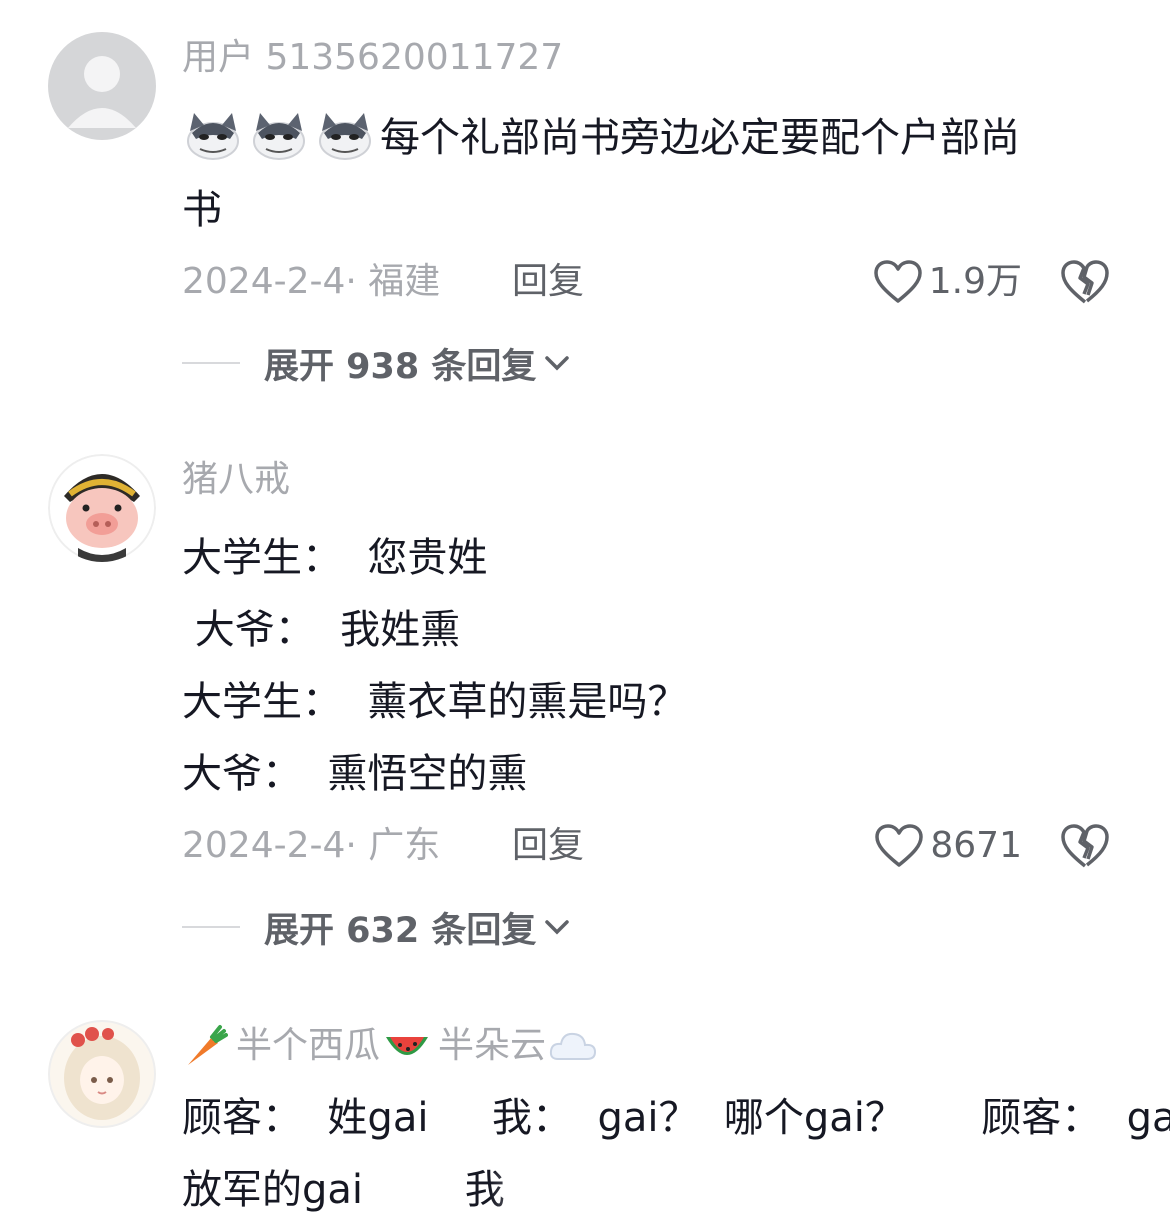 The width and height of the screenshot is (1170, 1226). What do you see at coordinates (676, 1154) in the screenshot?
I see `comment-text: 顾客： 姓gai 我： gai？ 哪个gai？ 顾客： gai 放军的gai 我` at bounding box center [676, 1154].